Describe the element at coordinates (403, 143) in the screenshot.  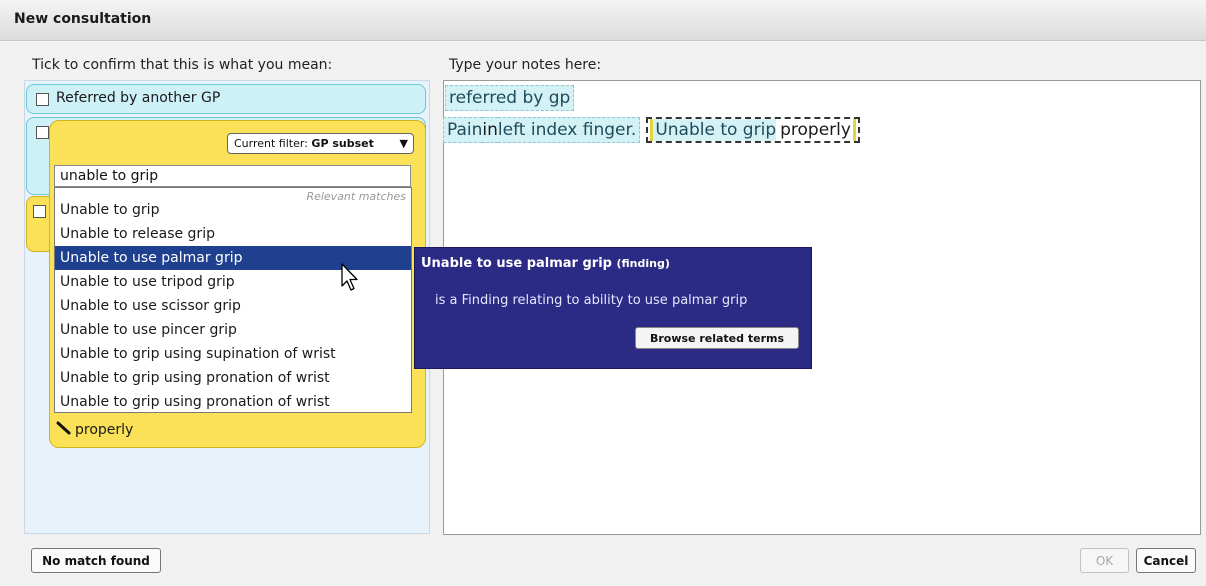
I see `chevron-down-icon: ▼` at that location.